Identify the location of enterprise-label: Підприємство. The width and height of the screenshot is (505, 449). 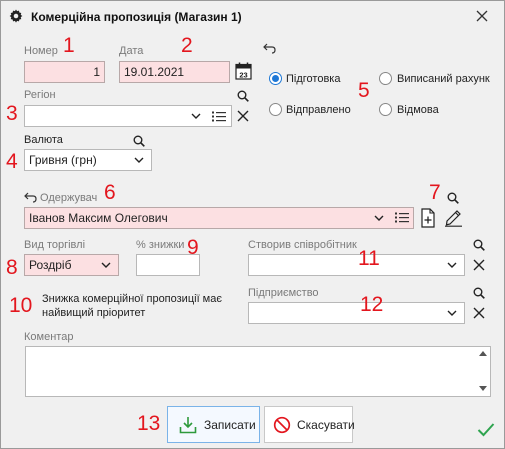
(283, 293).